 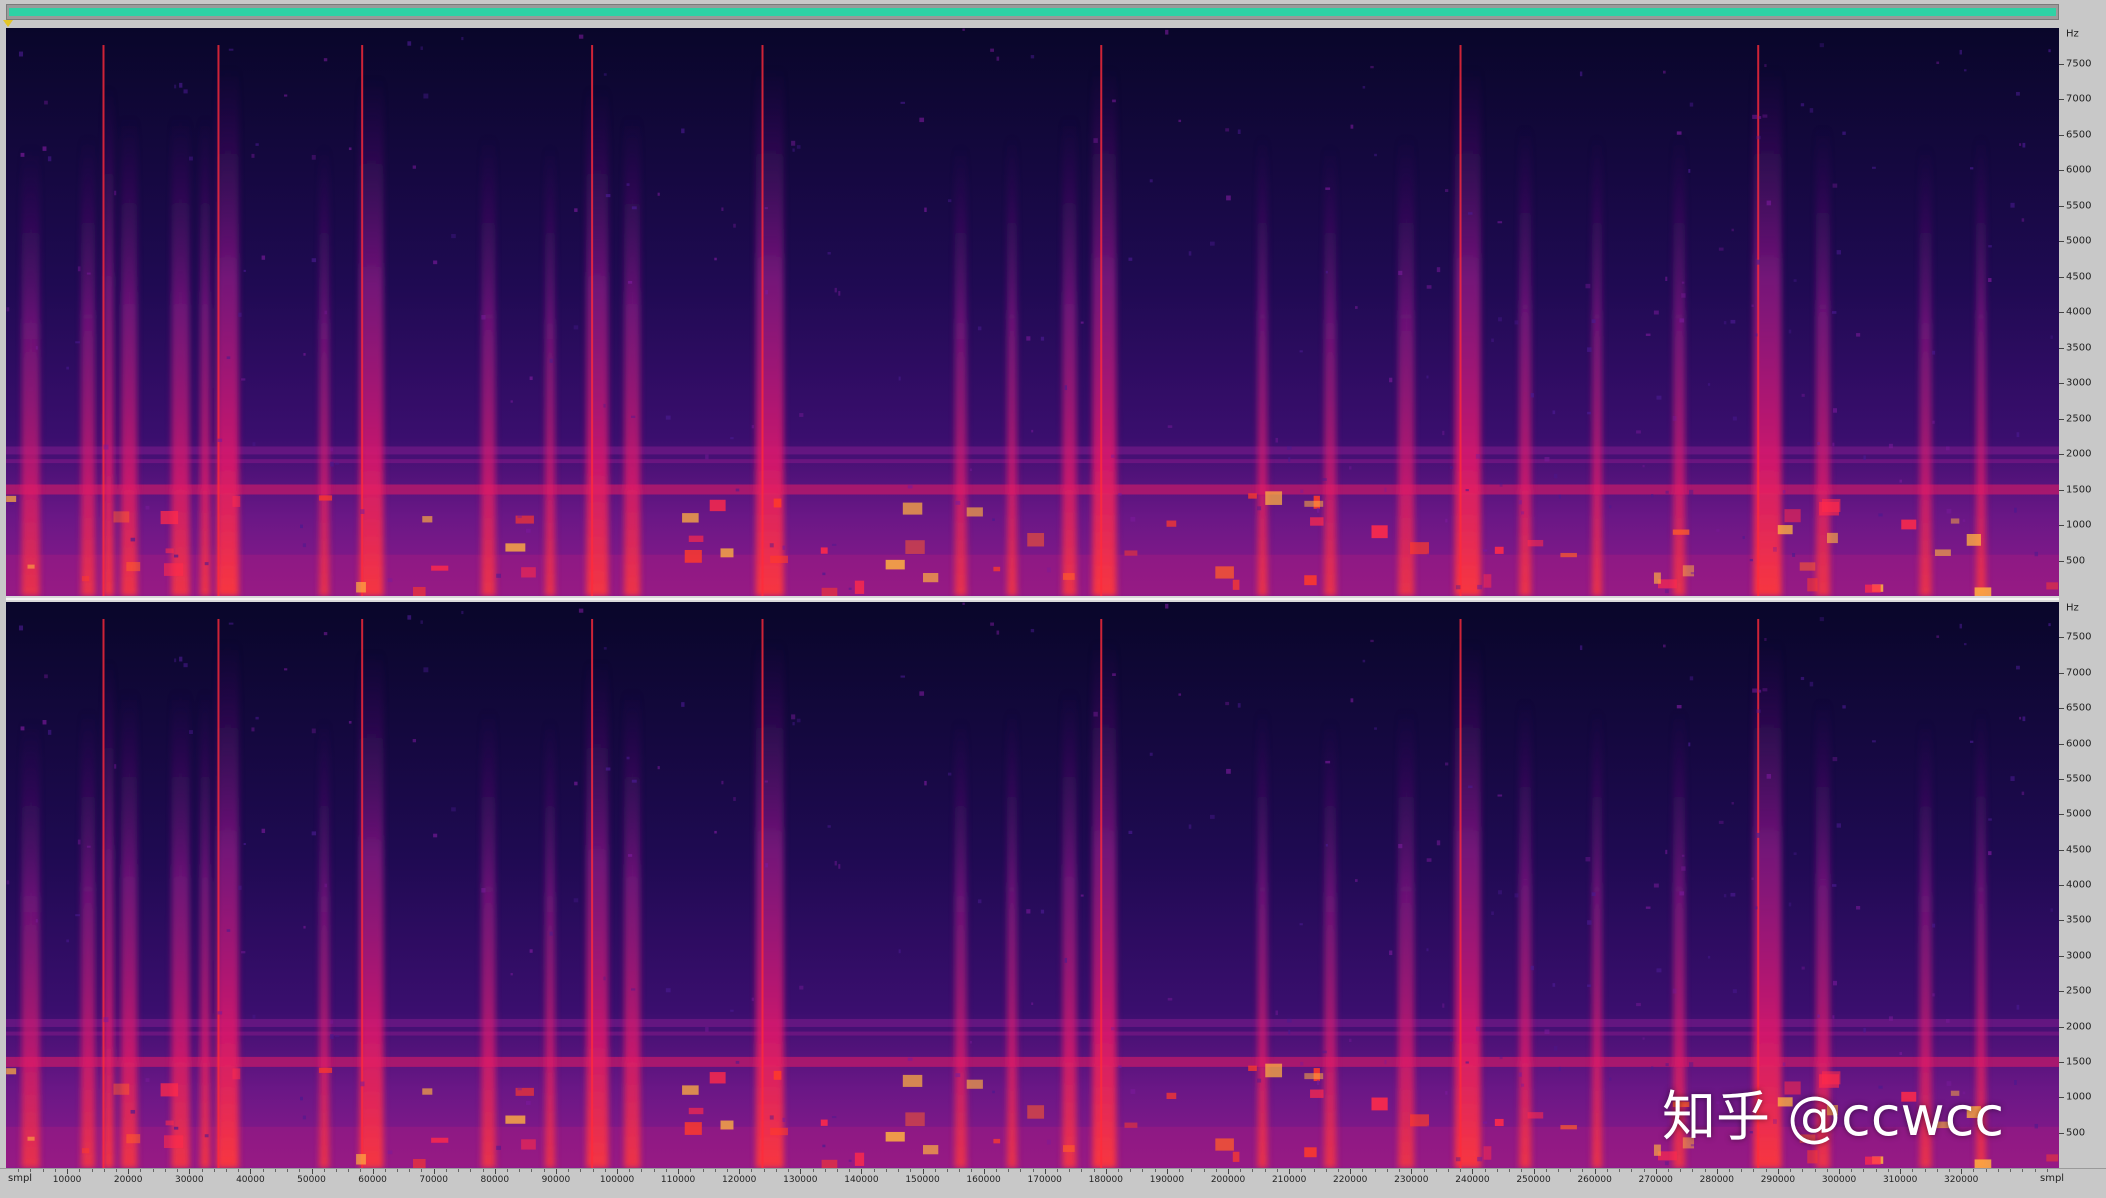 I want to click on freq-tick-label: 4000, so click(x=2079, y=885).